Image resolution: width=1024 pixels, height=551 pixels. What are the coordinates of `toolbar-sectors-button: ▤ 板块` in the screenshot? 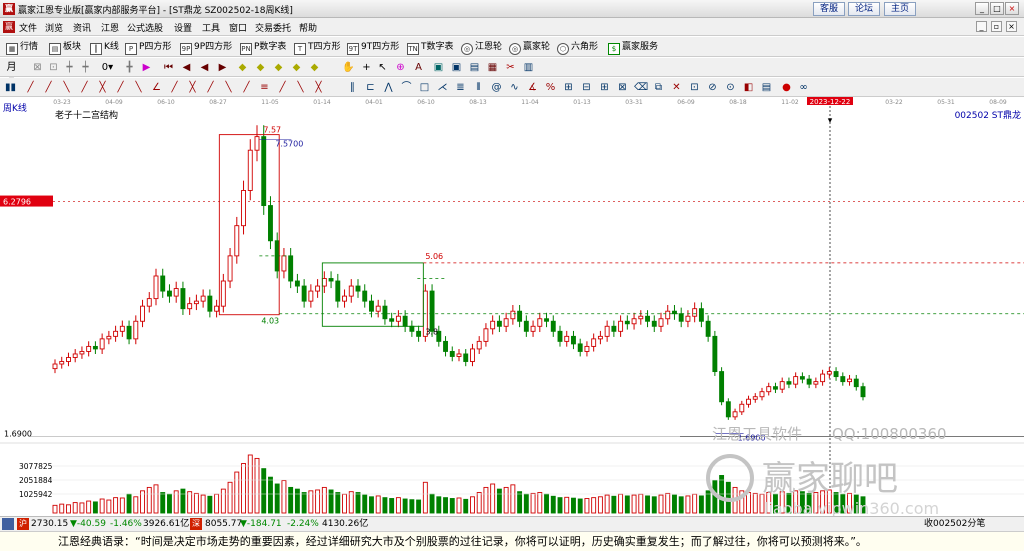 It's located at (65, 47).